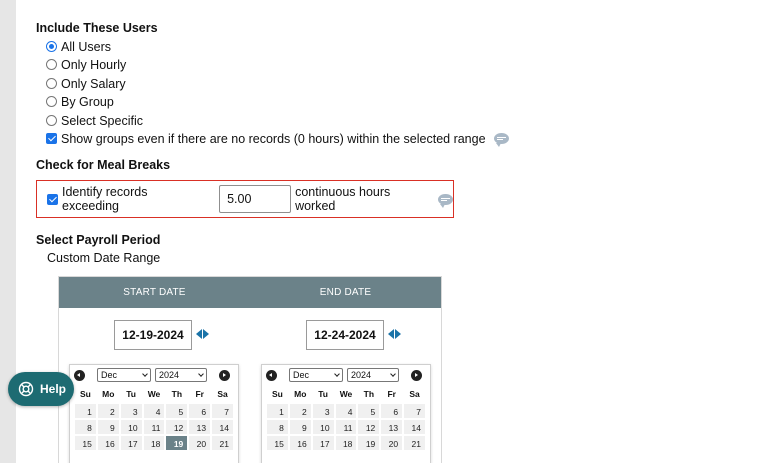 This screenshot has width=768, height=463. Describe the element at coordinates (86, 46) in the screenshot. I see `radio-label: All Users` at that location.